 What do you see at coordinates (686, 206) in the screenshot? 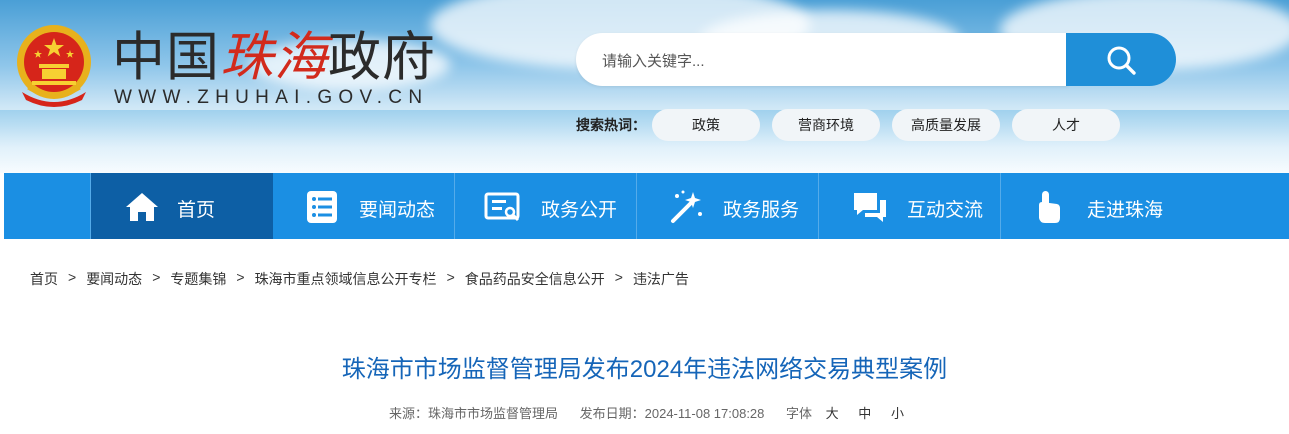
I see `magic-wand-icon` at bounding box center [686, 206].